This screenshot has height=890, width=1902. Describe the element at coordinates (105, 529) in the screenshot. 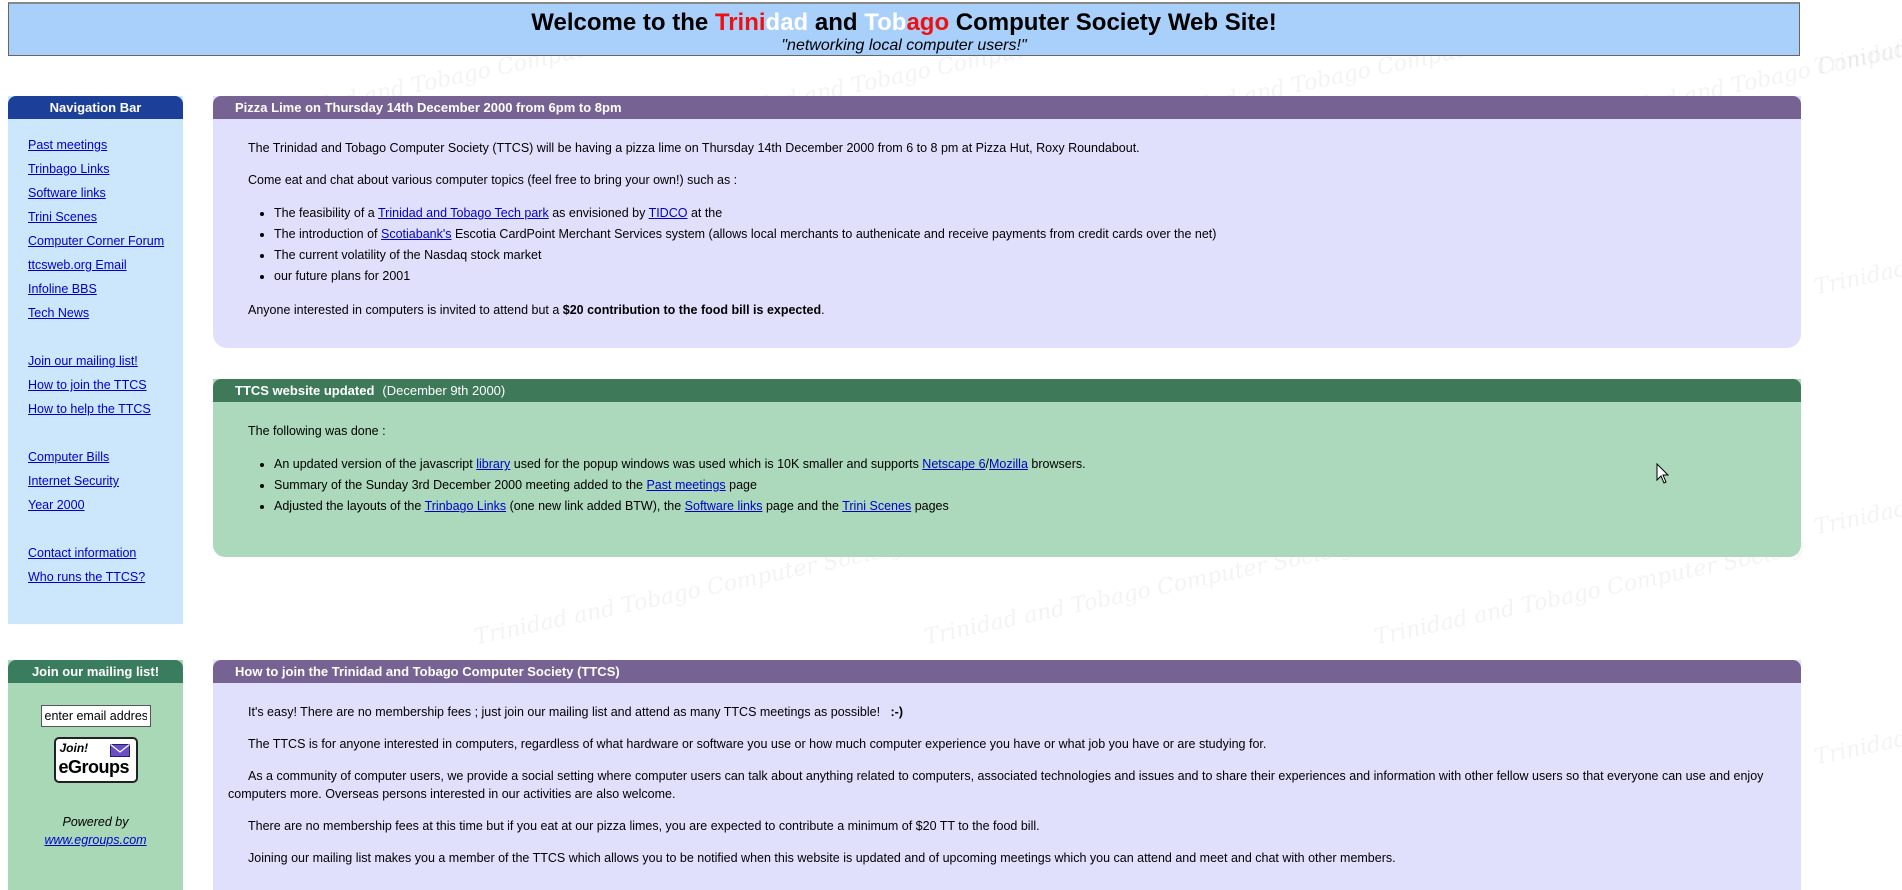

I see `nav-spacer` at that location.